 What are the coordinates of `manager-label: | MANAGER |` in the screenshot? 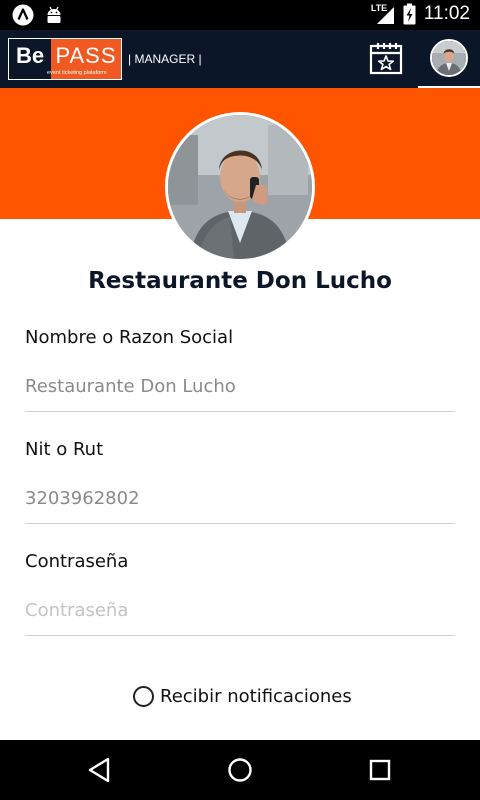 It's located at (165, 59).